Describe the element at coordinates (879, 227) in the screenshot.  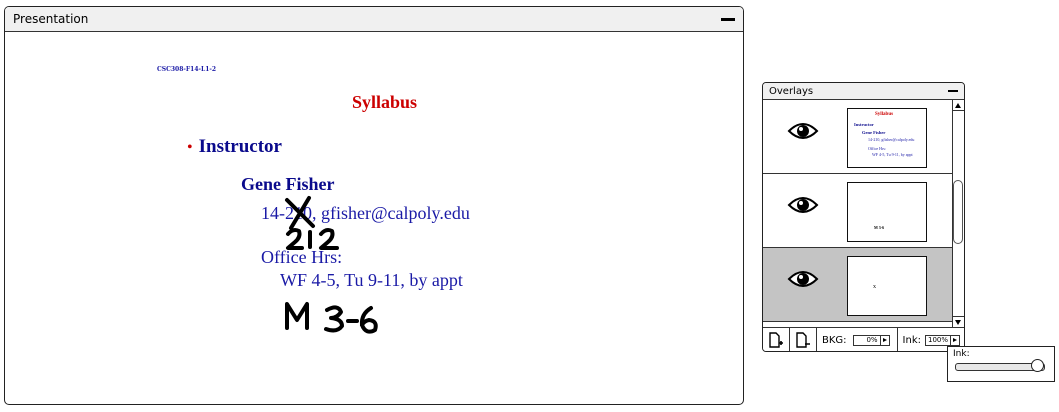
I see `thumb-ink: M 3-6` at that location.